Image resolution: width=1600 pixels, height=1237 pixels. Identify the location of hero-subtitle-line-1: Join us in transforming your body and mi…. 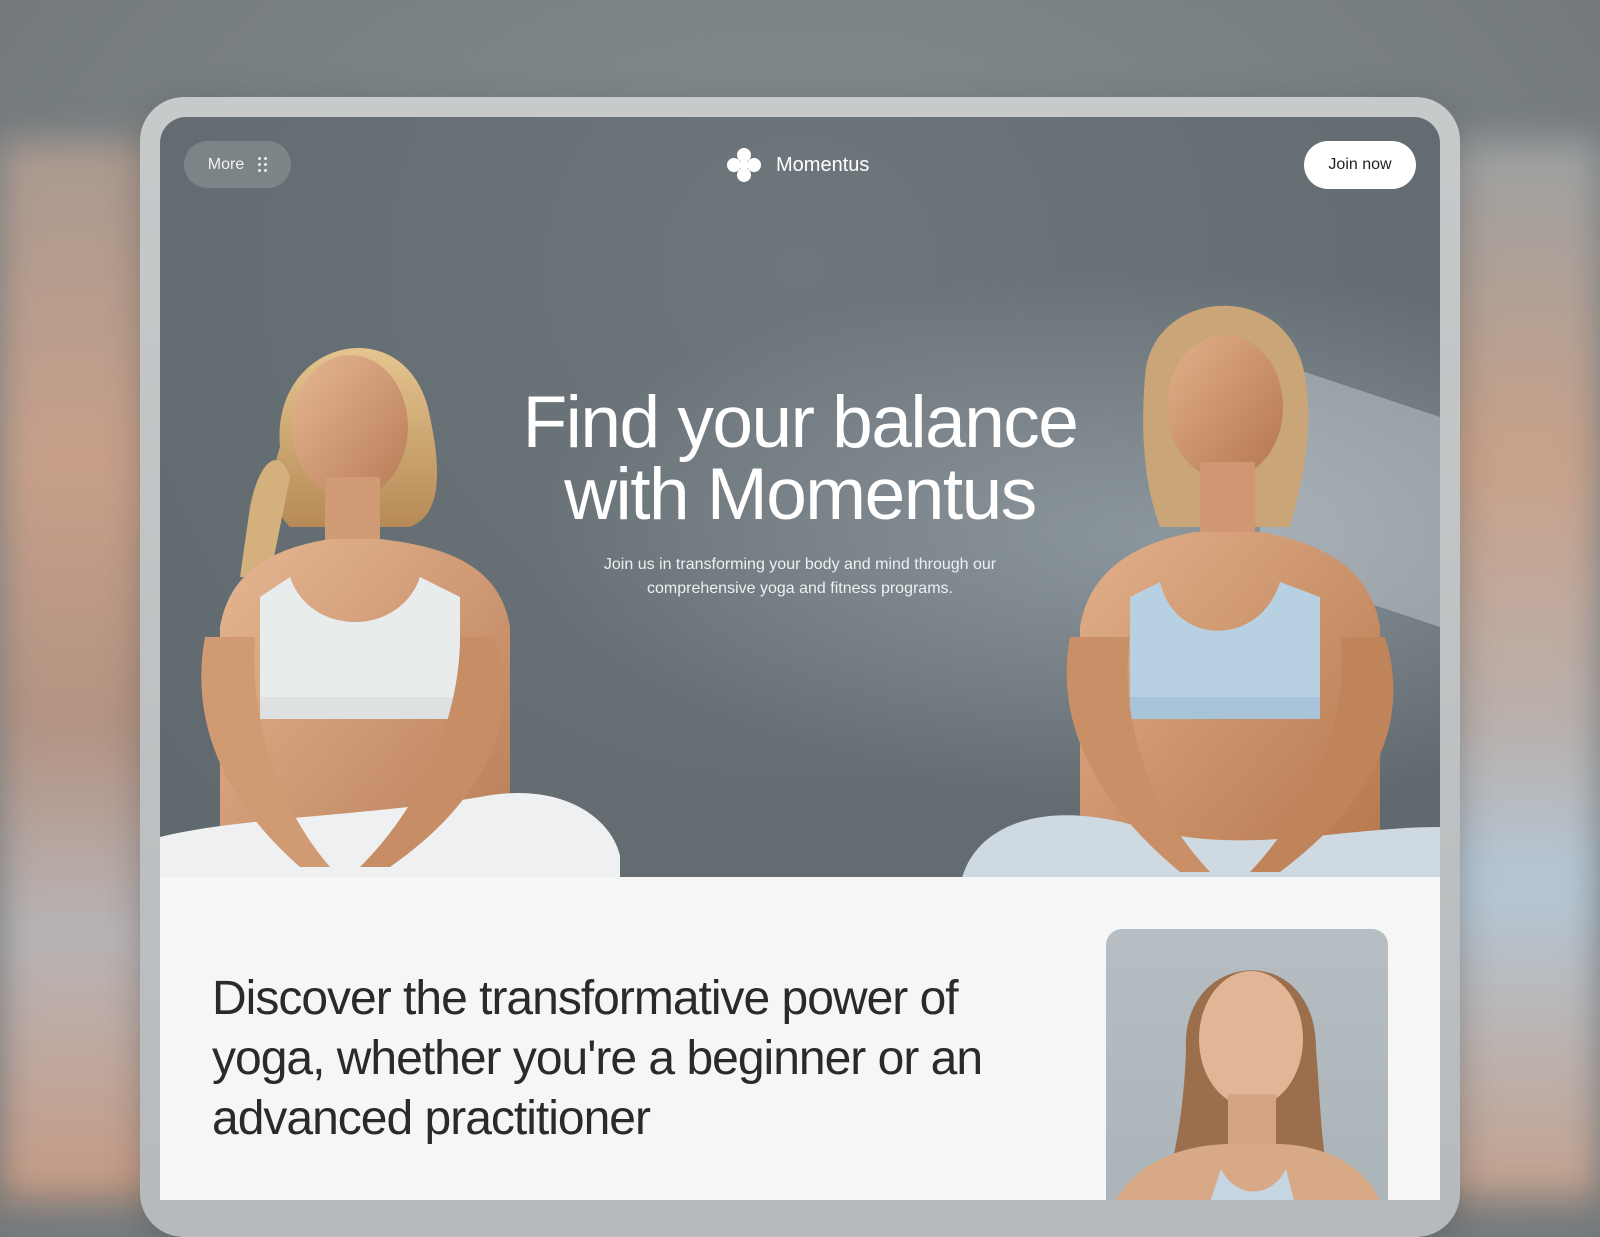
(800, 564).